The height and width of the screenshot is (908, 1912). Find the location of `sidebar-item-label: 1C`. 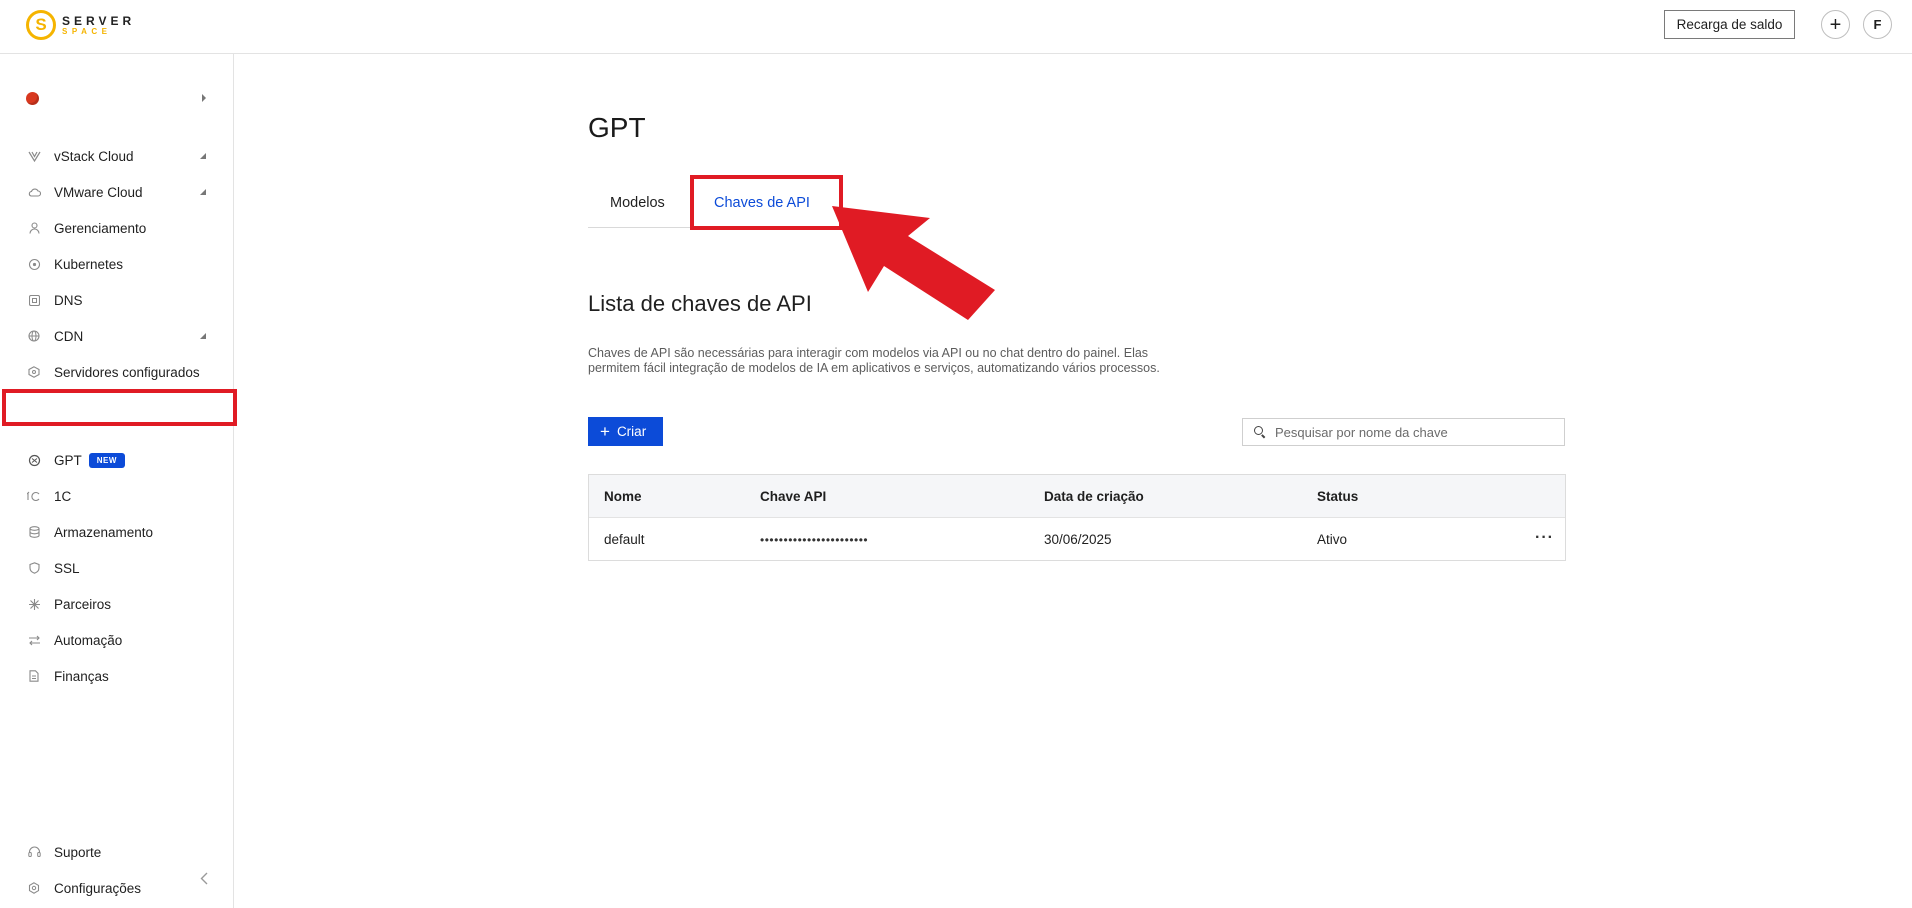

sidebar-item-label: 1C is located at coordinates (63, 496).